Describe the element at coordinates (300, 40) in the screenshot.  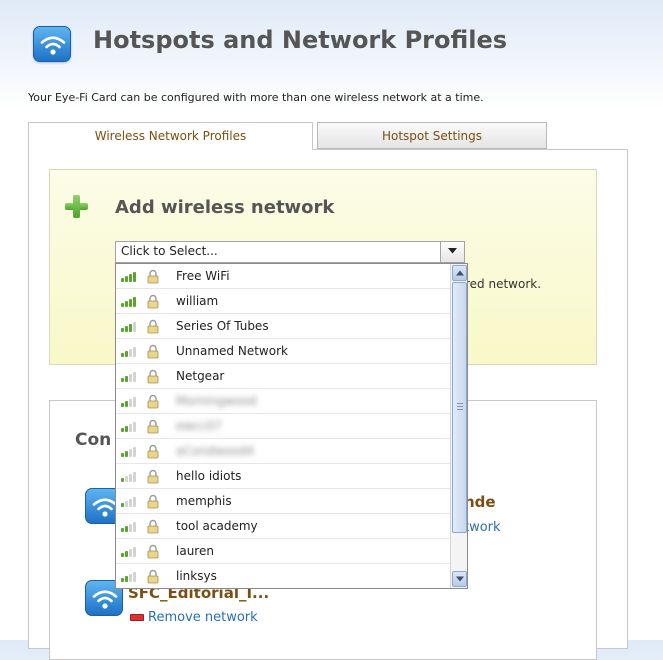
I see `page-title: Hotspots and Network Profiles` at that location.